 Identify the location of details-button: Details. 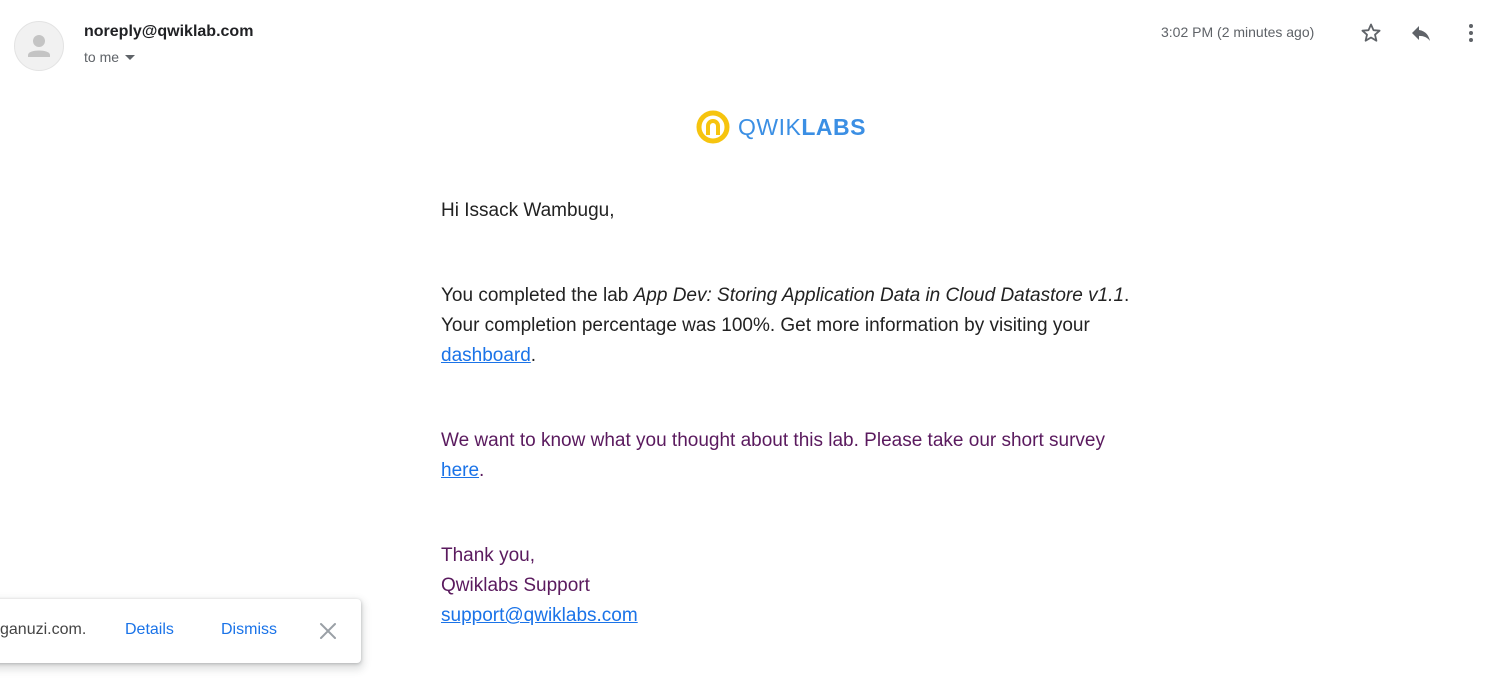
(149, 630).